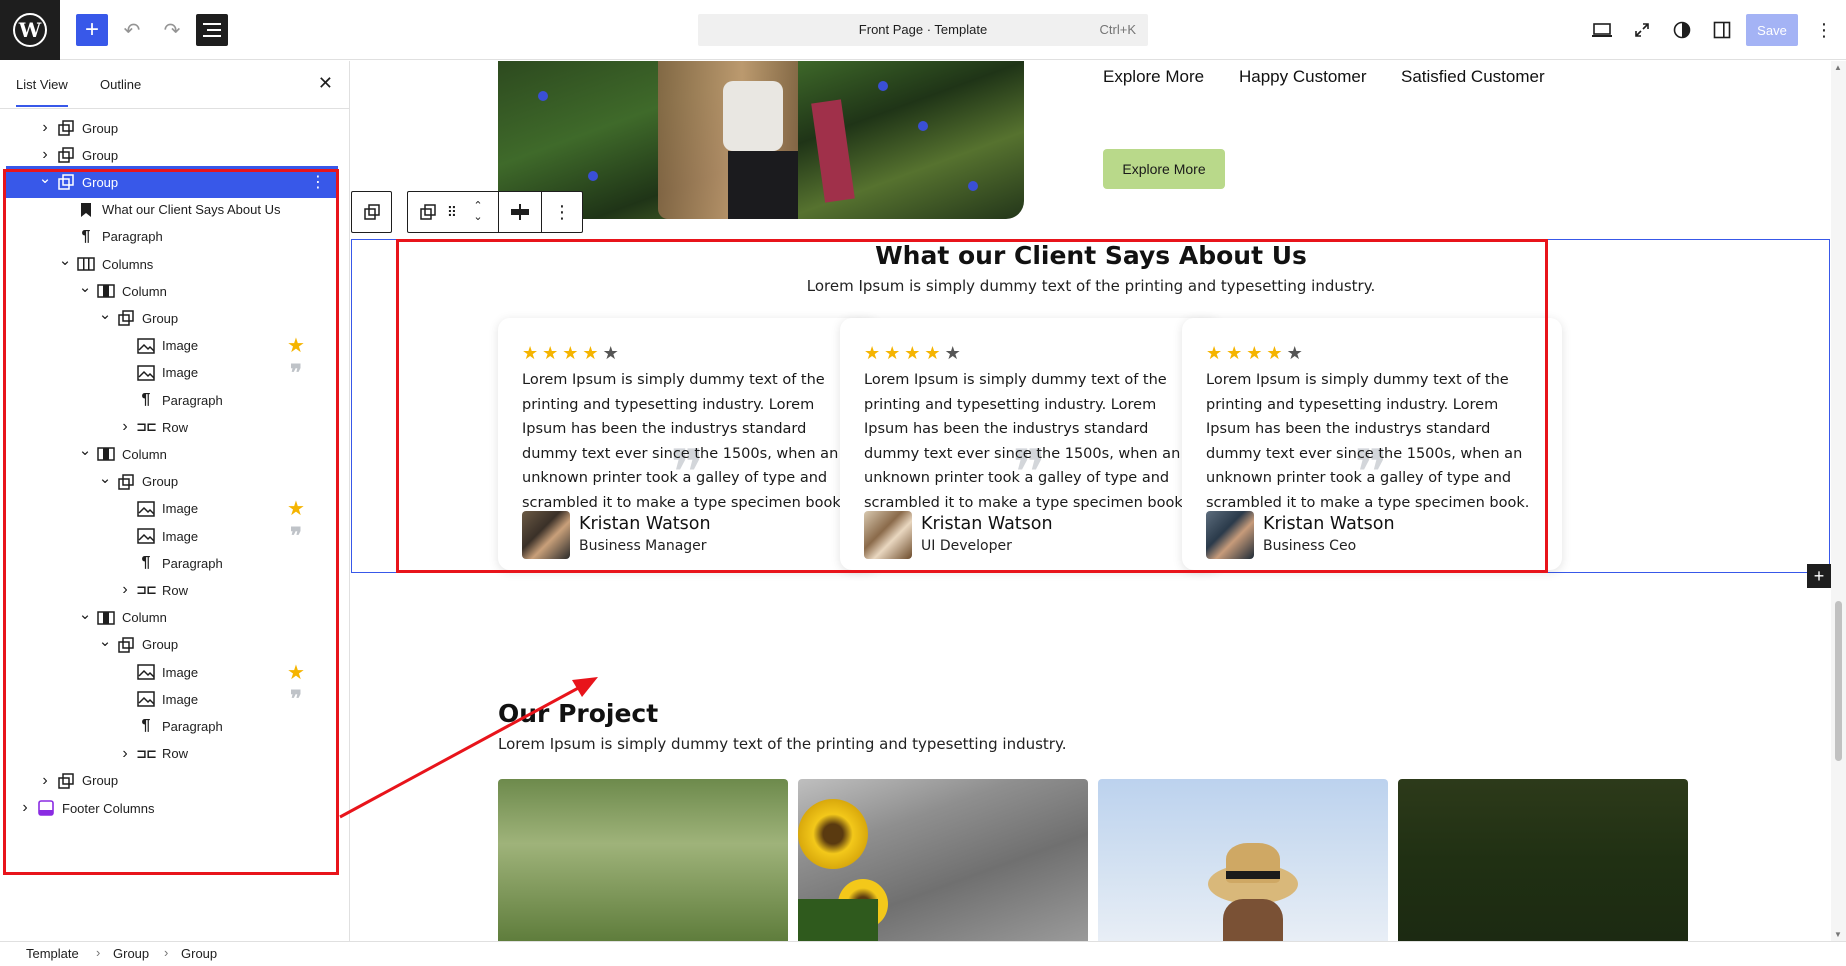  I want to click on item-options-icon: ⋮, so click(318, 182).